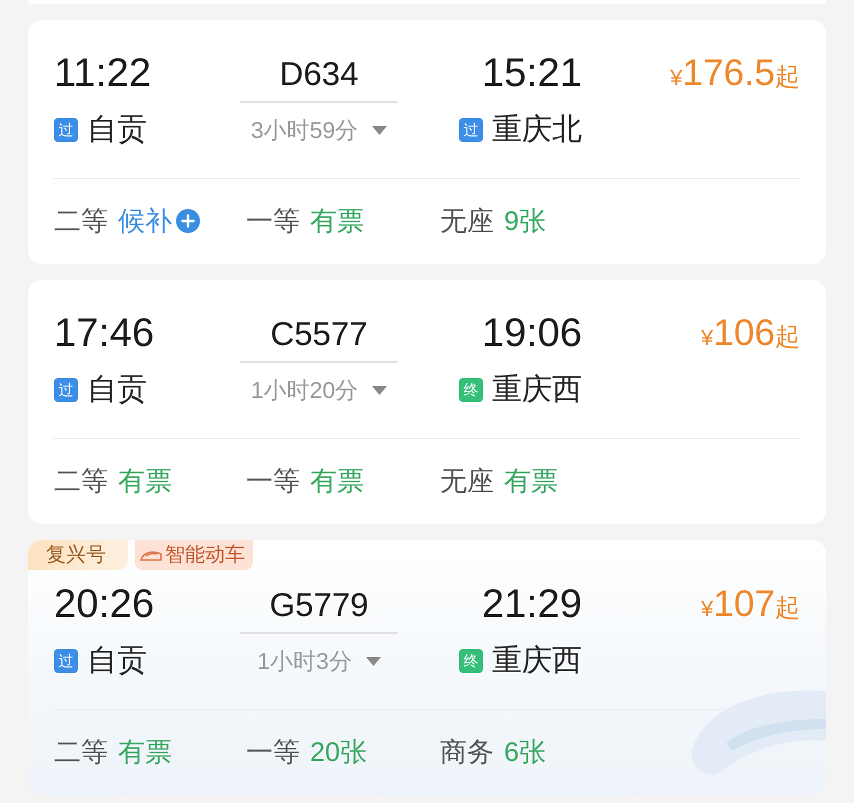  I want to click on seat-availability: 6张, so click(525, 752).